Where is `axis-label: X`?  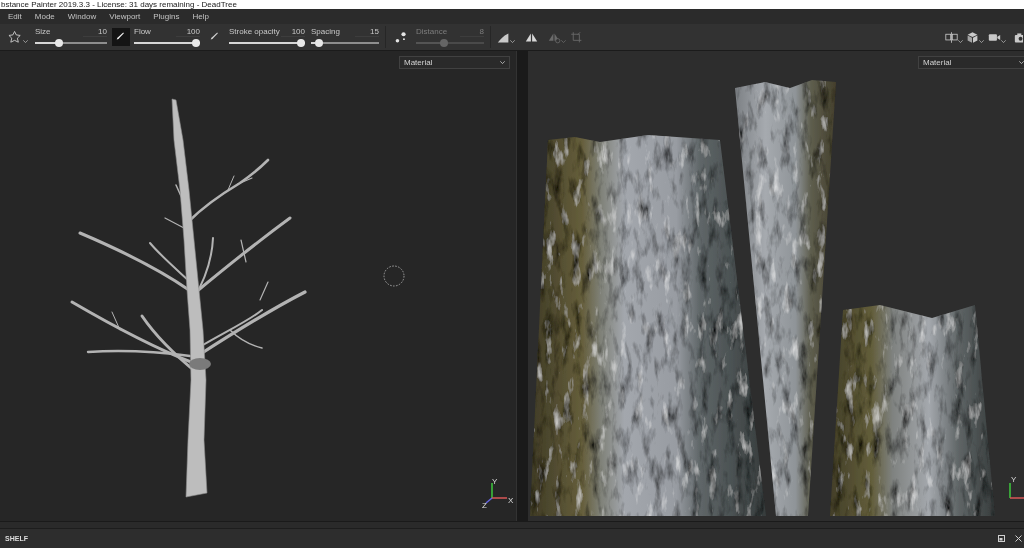 axis-label: X is located at coordinates (511, 500).